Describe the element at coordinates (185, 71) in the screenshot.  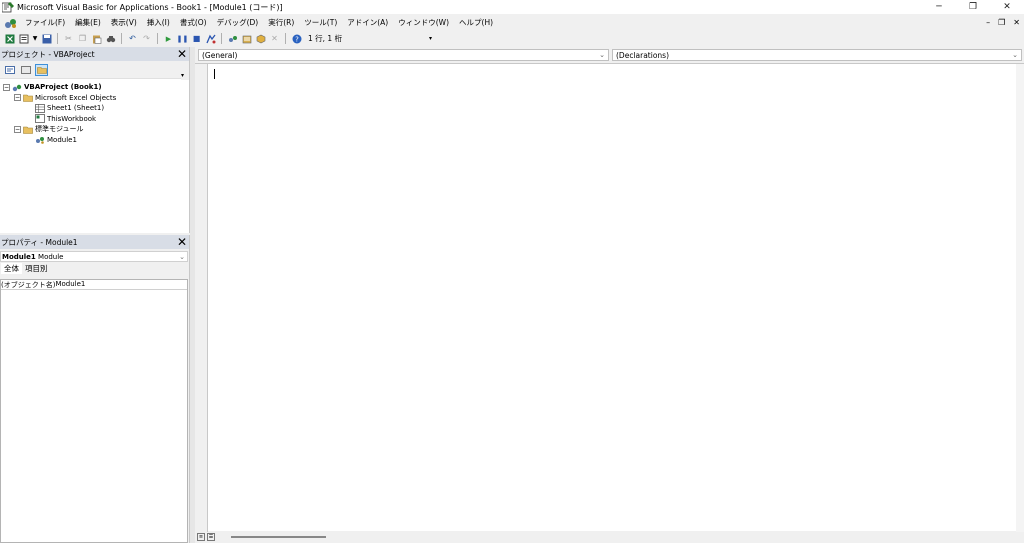
I see `project-pane-scrollbar: ▾` at that location.